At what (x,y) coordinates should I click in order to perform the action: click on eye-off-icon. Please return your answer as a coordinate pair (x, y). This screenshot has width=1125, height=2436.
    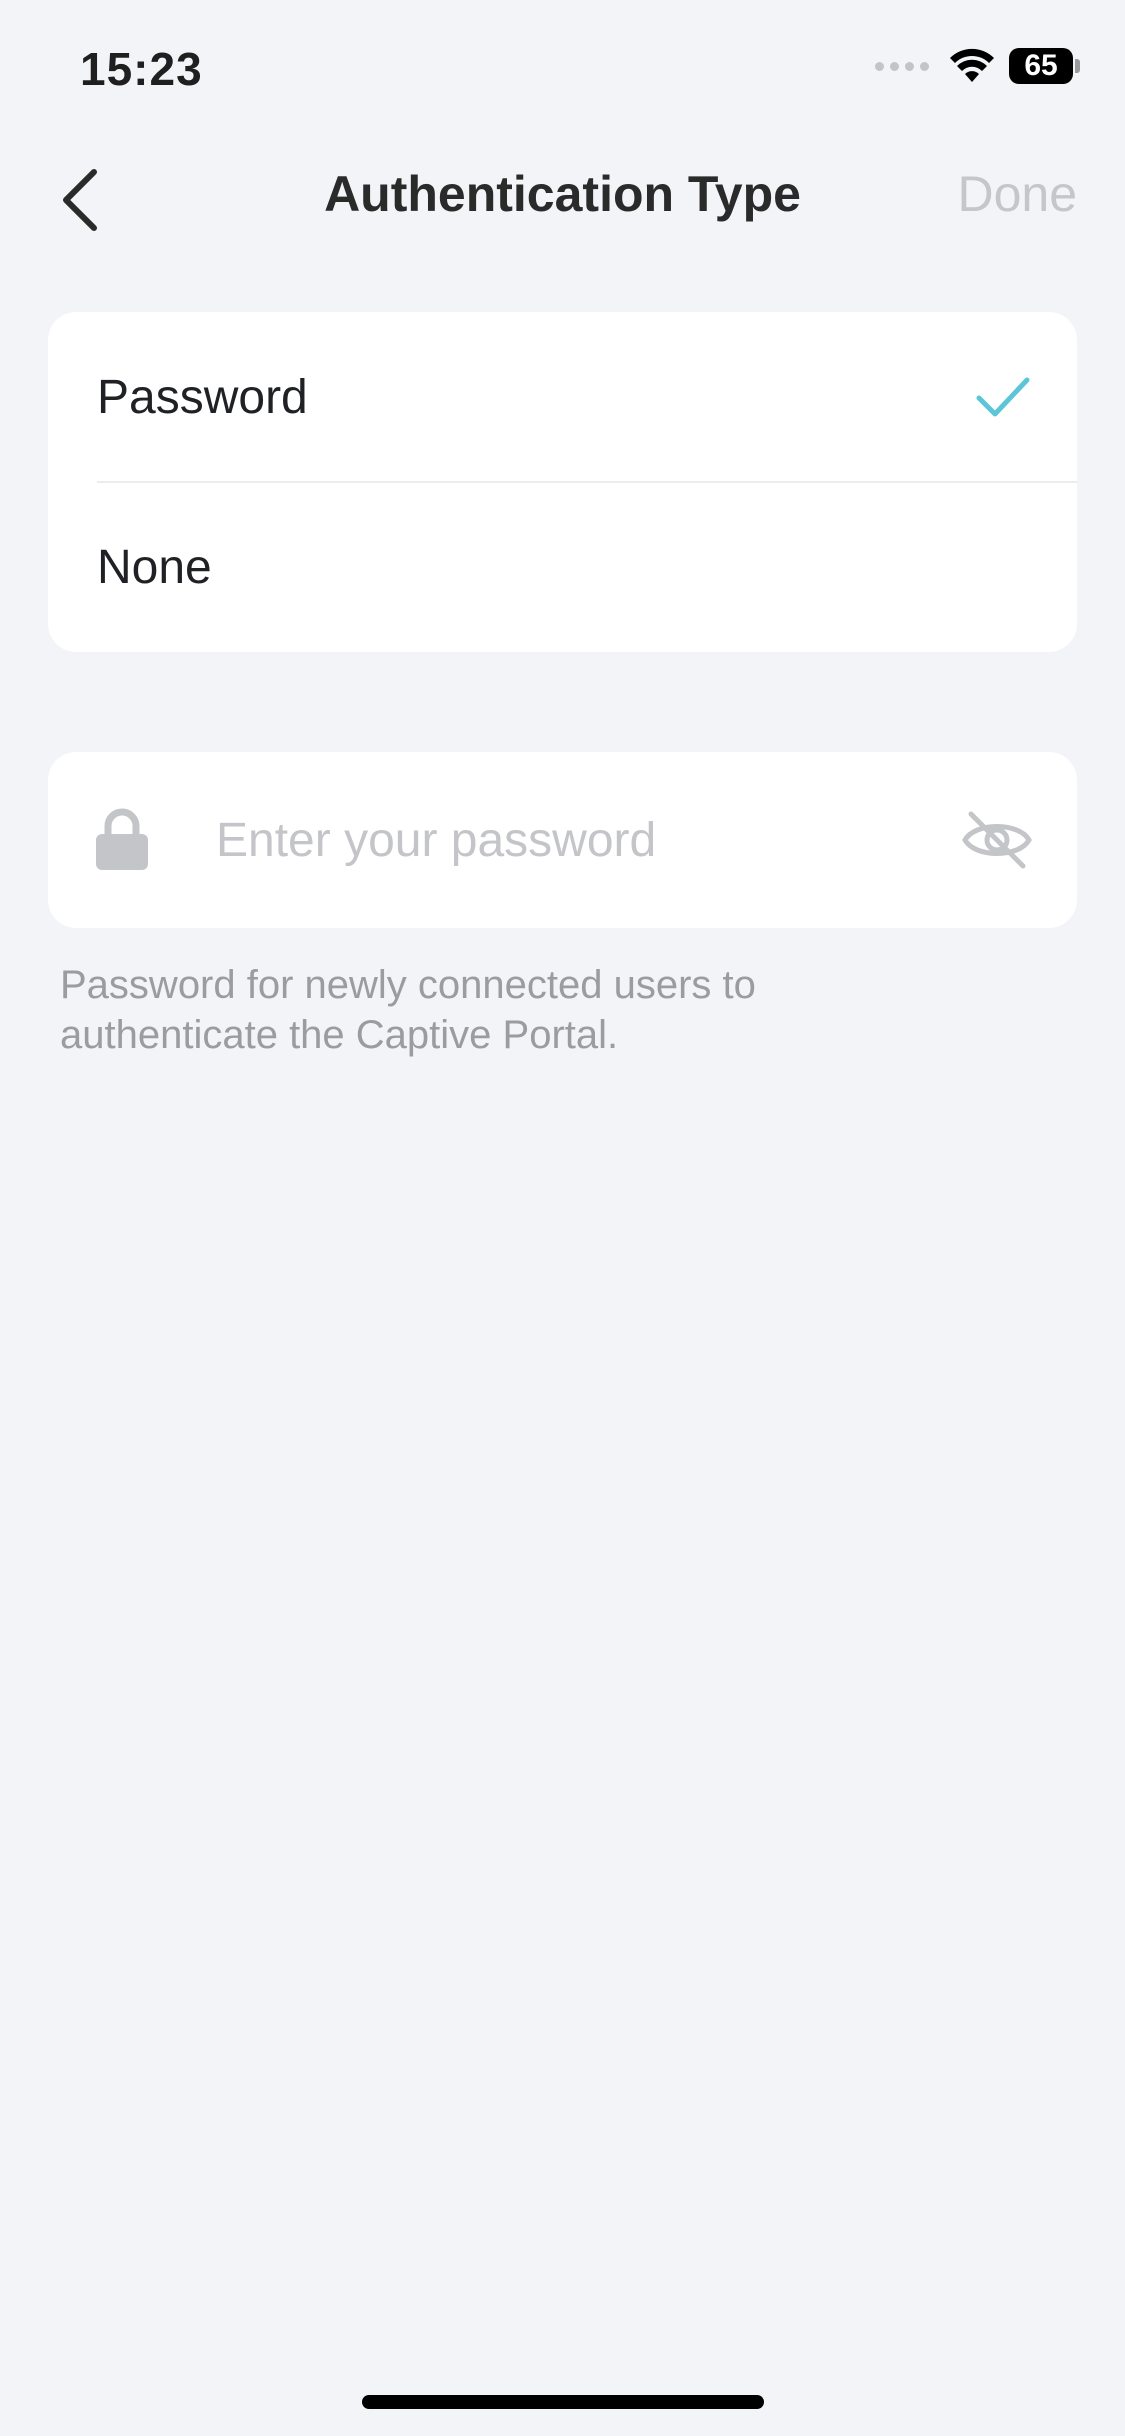
    Looking at the image, I should click on (997, 840).